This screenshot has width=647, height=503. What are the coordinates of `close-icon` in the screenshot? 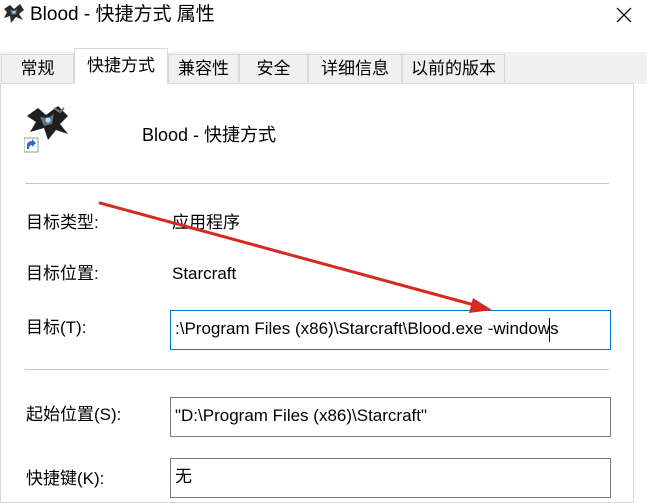 It's located at (624, 15).